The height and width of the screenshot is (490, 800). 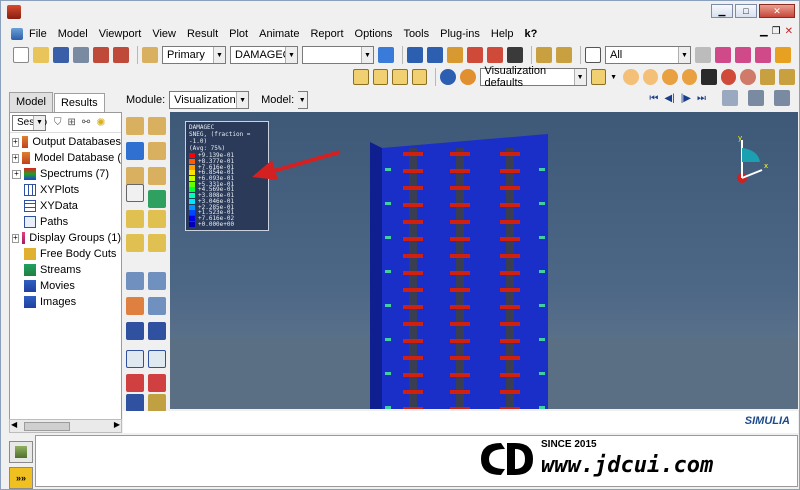 I want to click on wireframe-icon, so click(x=631, y=77).